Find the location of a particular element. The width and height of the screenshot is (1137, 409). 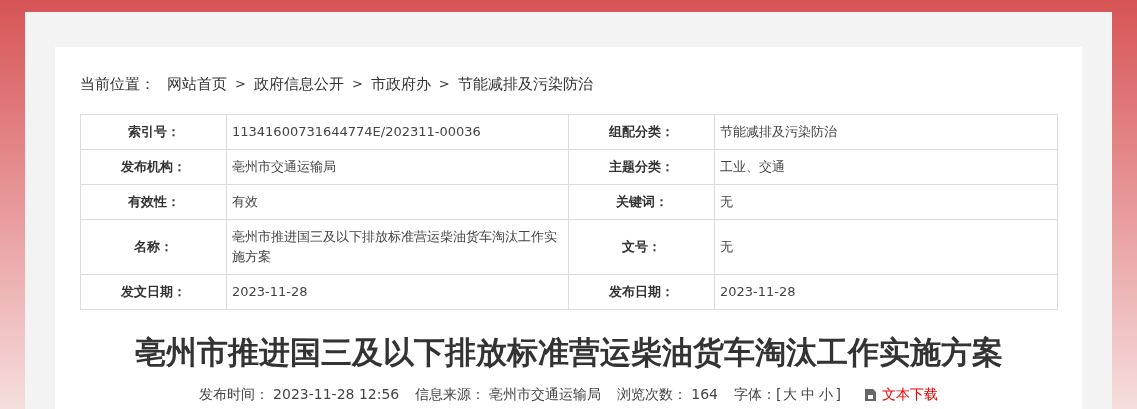

meta-label: 发布时间： is located at coordinates (234, 394).